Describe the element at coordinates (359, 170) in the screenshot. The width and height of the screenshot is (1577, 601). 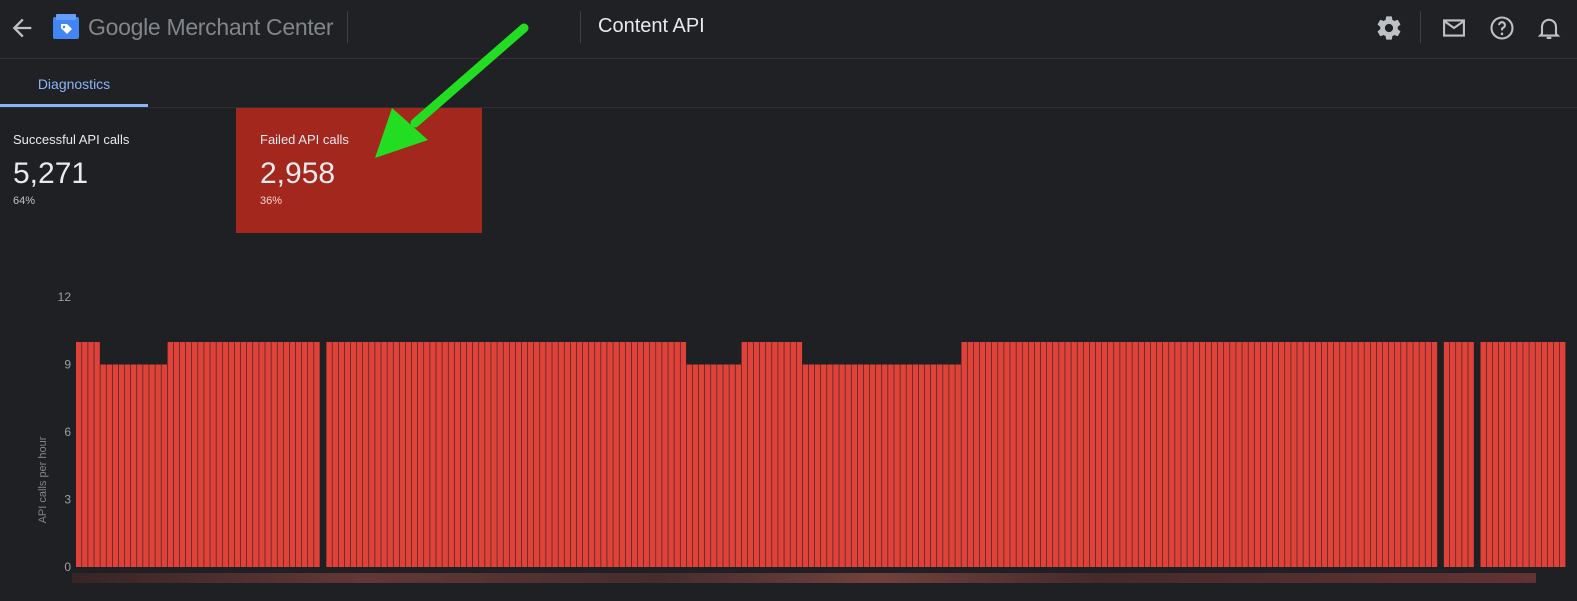
I see `failed-calls-card: Failed API calls 2,958 36%` at that location.